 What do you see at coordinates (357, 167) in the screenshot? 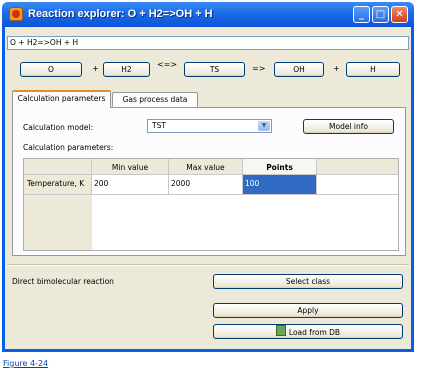
I see `grid-filler-header` at bounding box center [357, 167].